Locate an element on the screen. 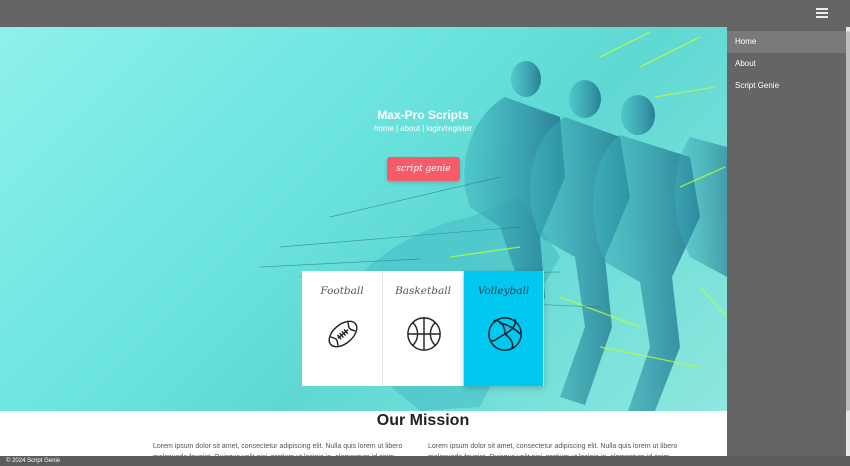 This screenshot has height=466, width=850. scrollbar is located at coordinates (848, 241).